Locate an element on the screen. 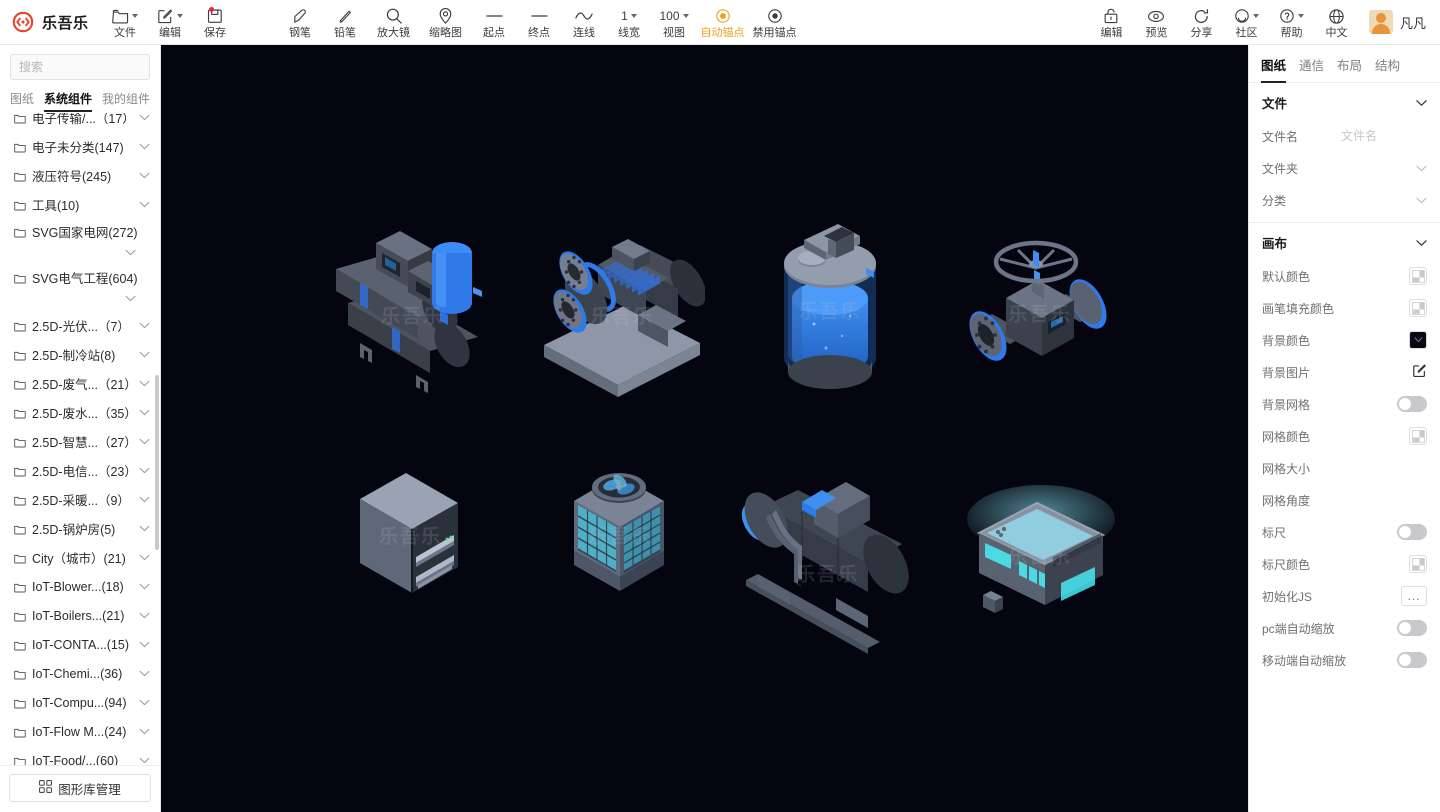 The height and width of the screenshot is (812, 1440). tree-item: 2.5D-制冷站(8) is located at coordinates (80, 354).